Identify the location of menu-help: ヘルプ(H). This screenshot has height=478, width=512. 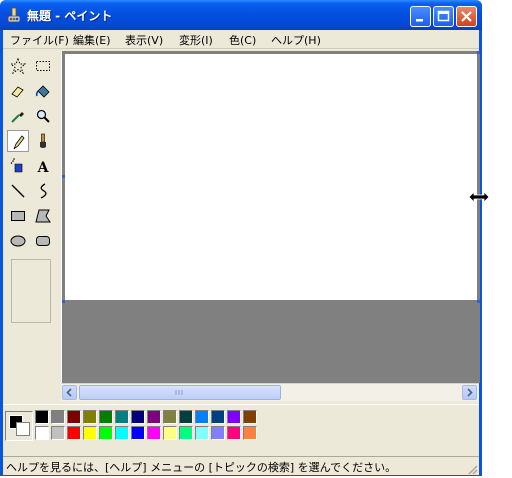
(296, 40).